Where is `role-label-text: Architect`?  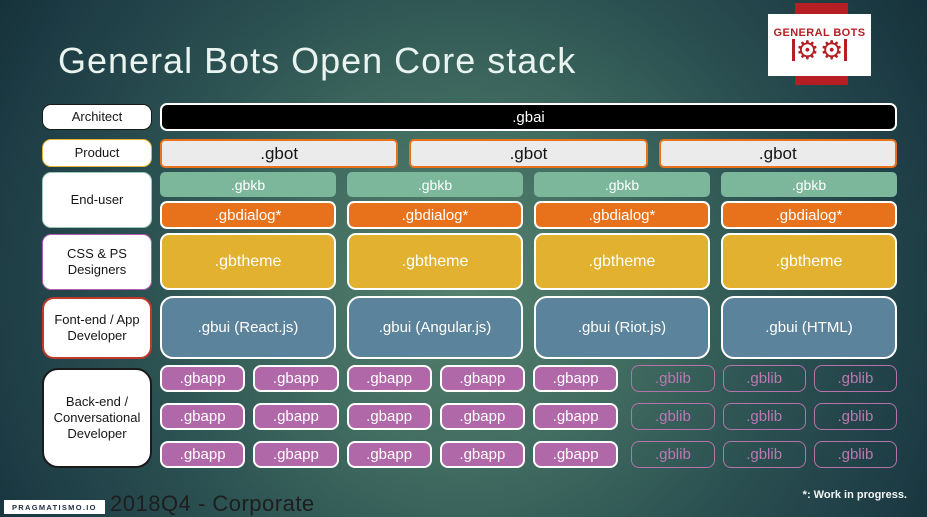
role-label-text: Architect is located at coordinates (97, 116).